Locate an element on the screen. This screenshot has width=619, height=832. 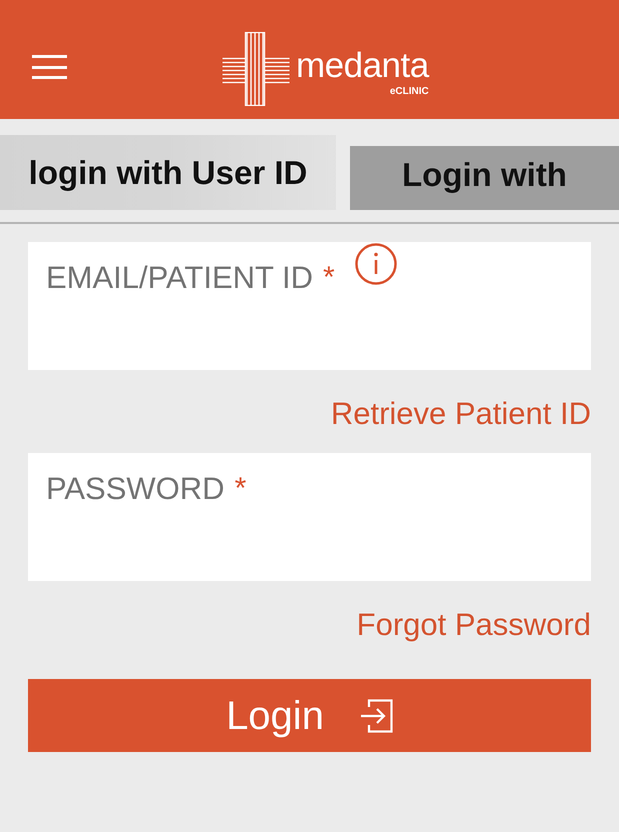
logo-subtitle: eCLINIC is located at coordinates (409, 92).